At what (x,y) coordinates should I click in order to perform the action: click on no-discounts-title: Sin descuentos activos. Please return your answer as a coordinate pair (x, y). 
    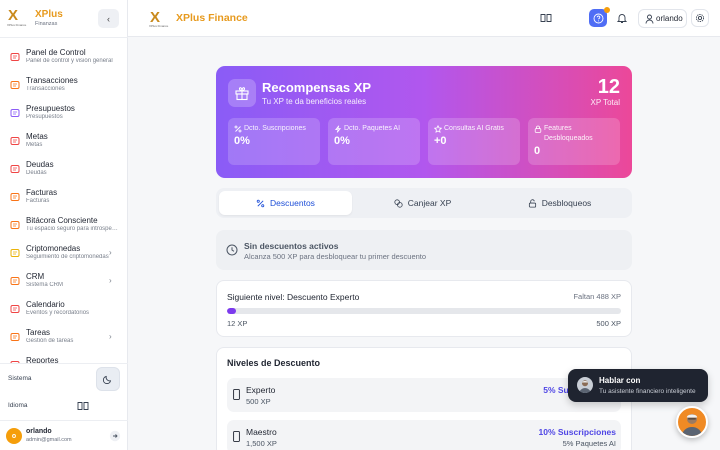
    Looking at the image, I should click on (291, 246).